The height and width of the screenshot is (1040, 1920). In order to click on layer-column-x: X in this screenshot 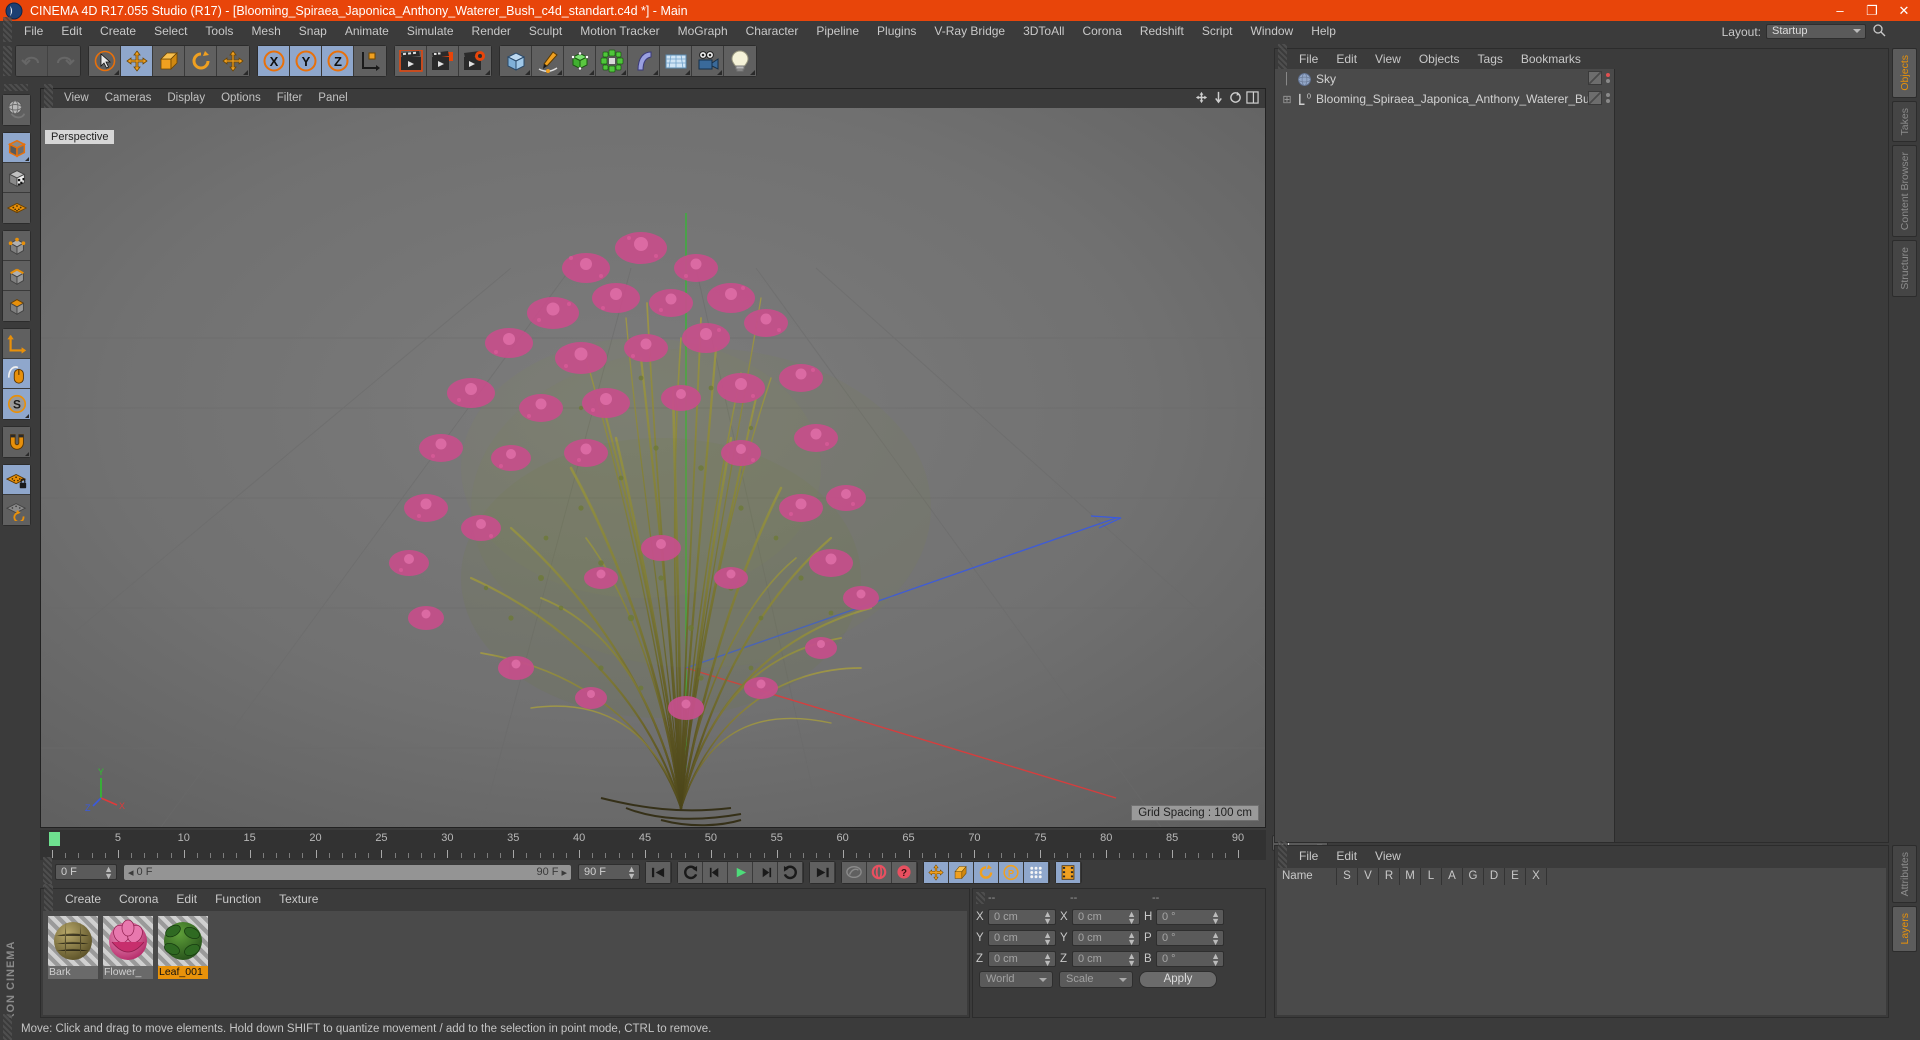, I will do `click(1536, 876)`.